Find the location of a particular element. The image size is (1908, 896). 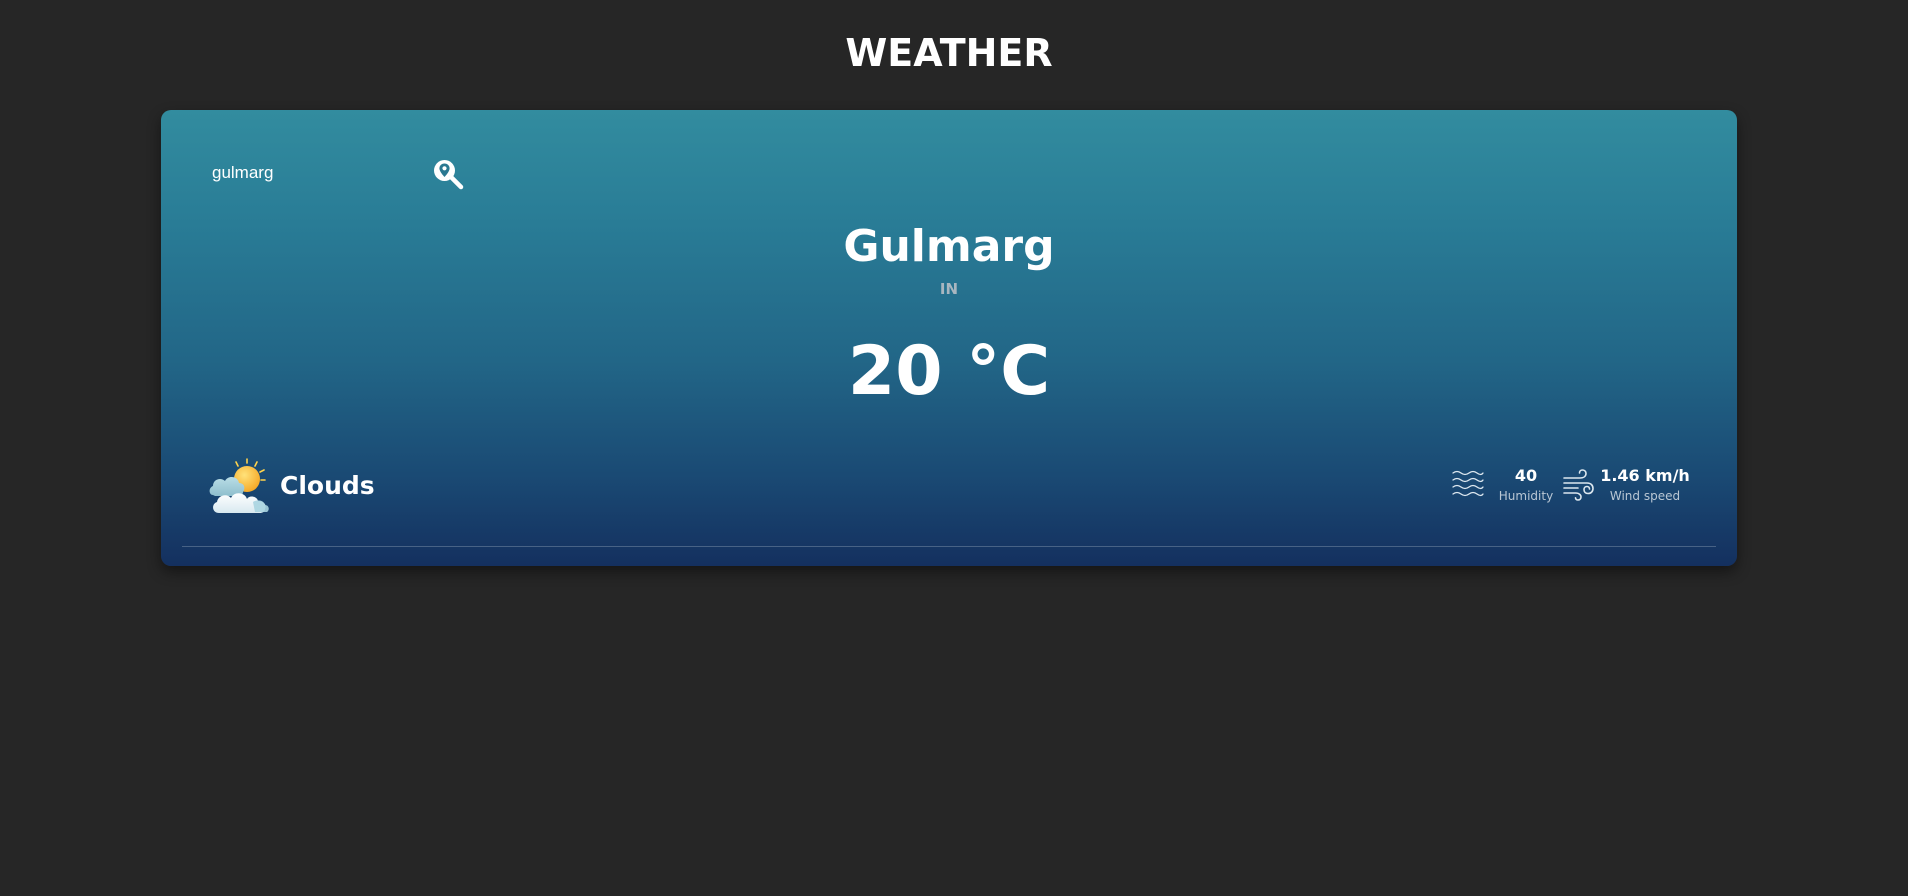

wind-speed-value: 1.46 km/h is located at coordinates (1645, 475).